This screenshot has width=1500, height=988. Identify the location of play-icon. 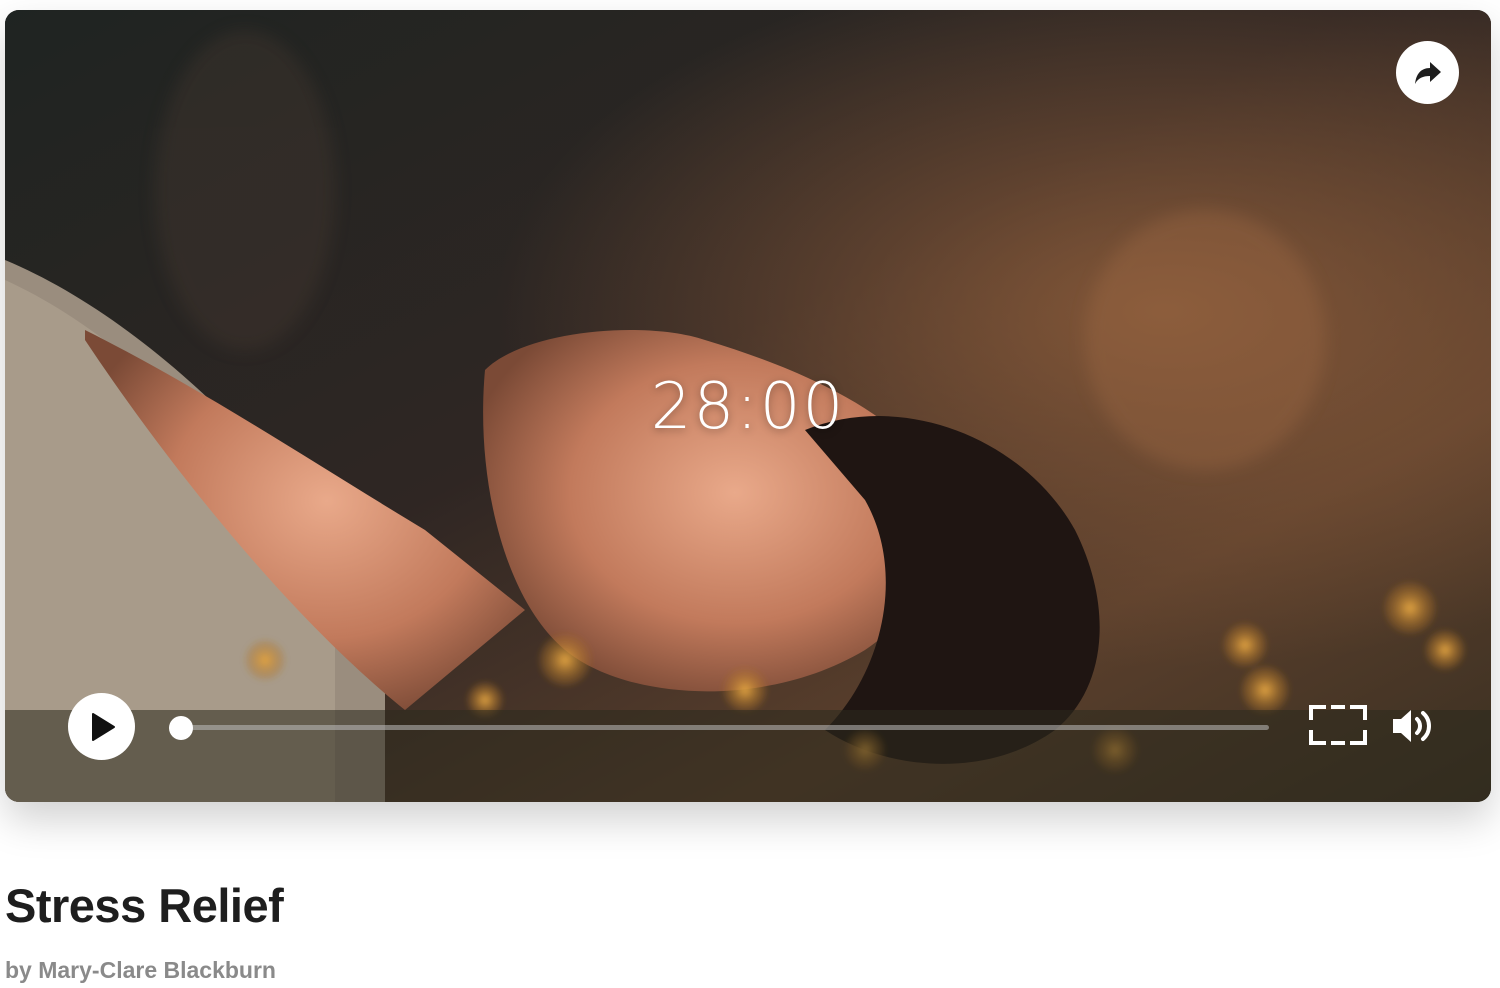
(103, 726).